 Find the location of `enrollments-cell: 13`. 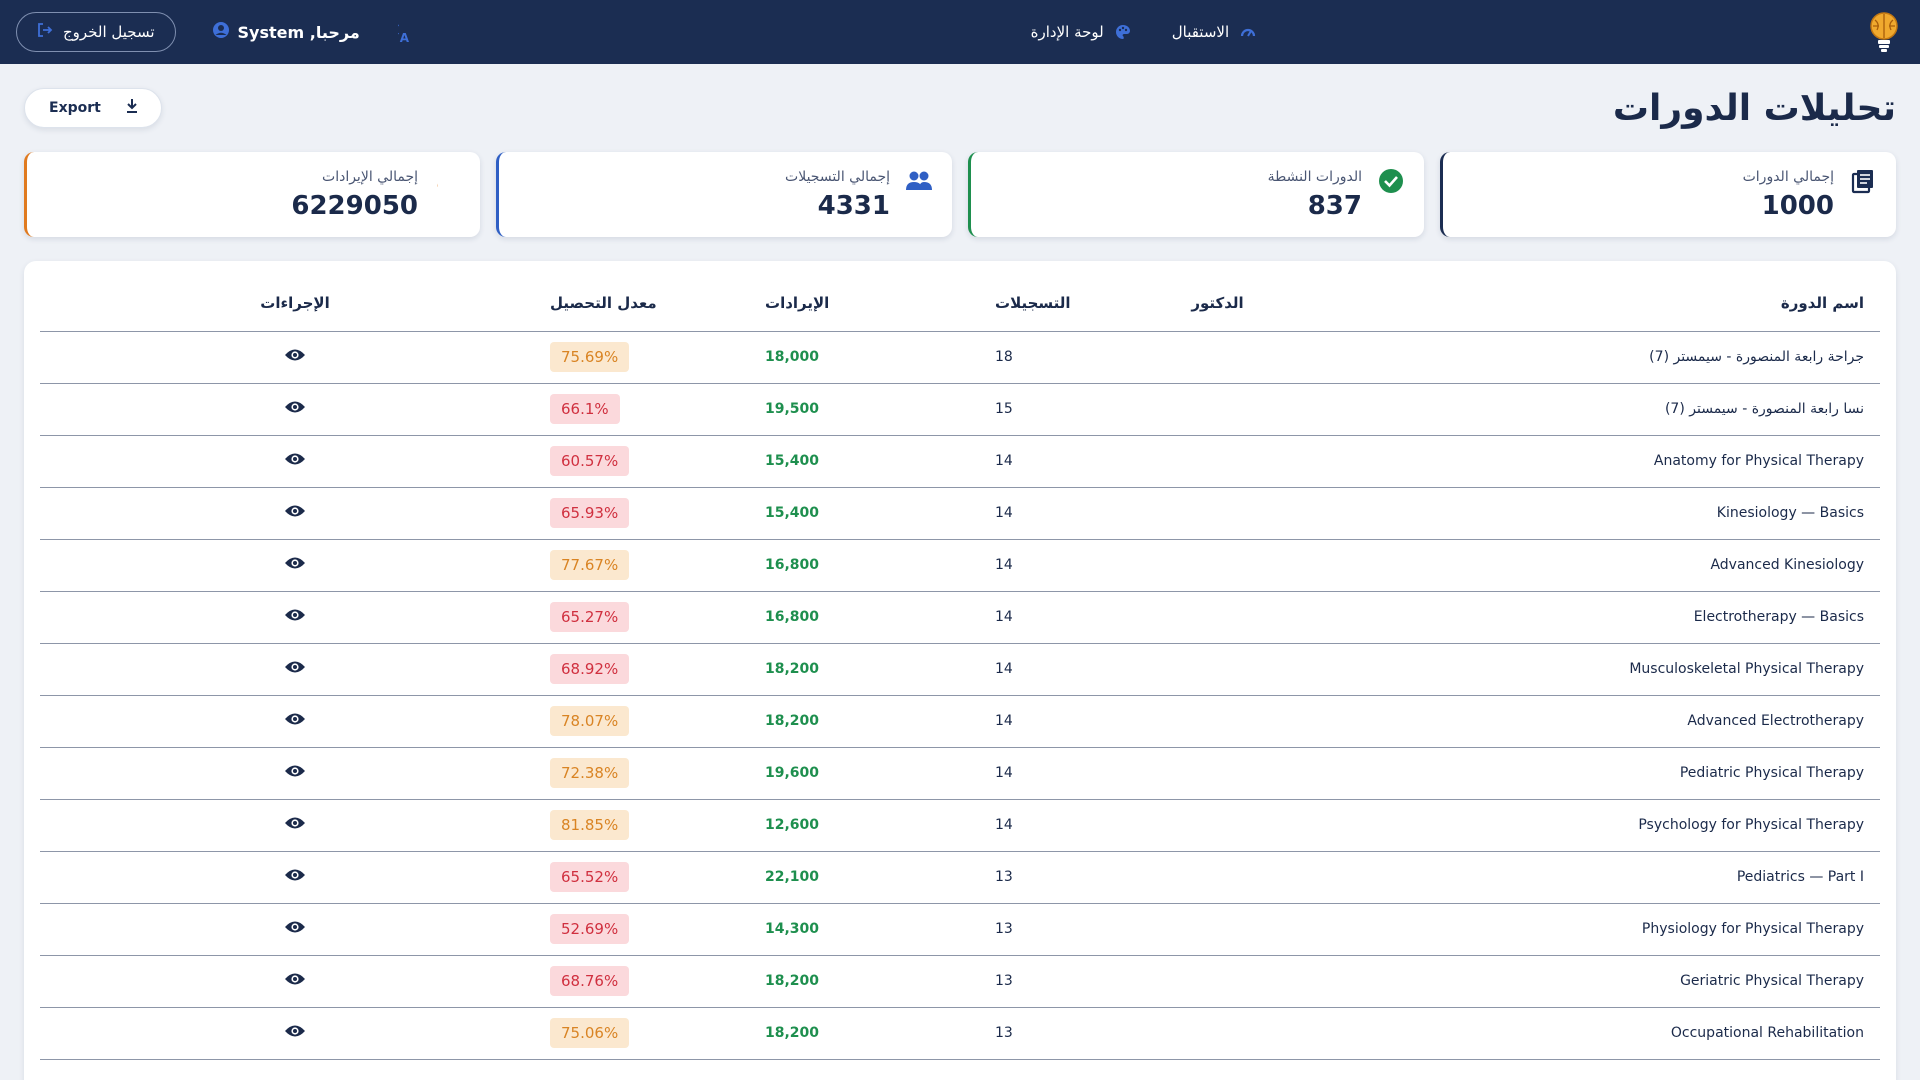

enrollments-cell: 13 is located at coordinates (1075, 877).